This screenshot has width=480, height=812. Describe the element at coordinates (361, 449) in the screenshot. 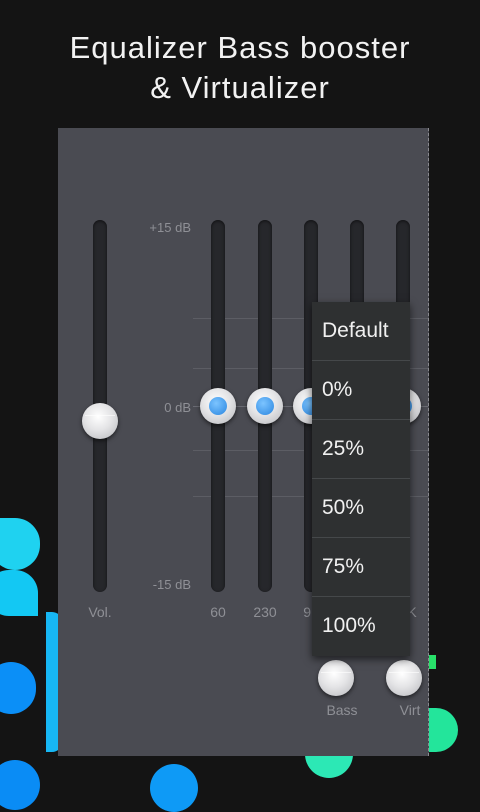

I see `menu-item-25-percent: 25%` at that location.